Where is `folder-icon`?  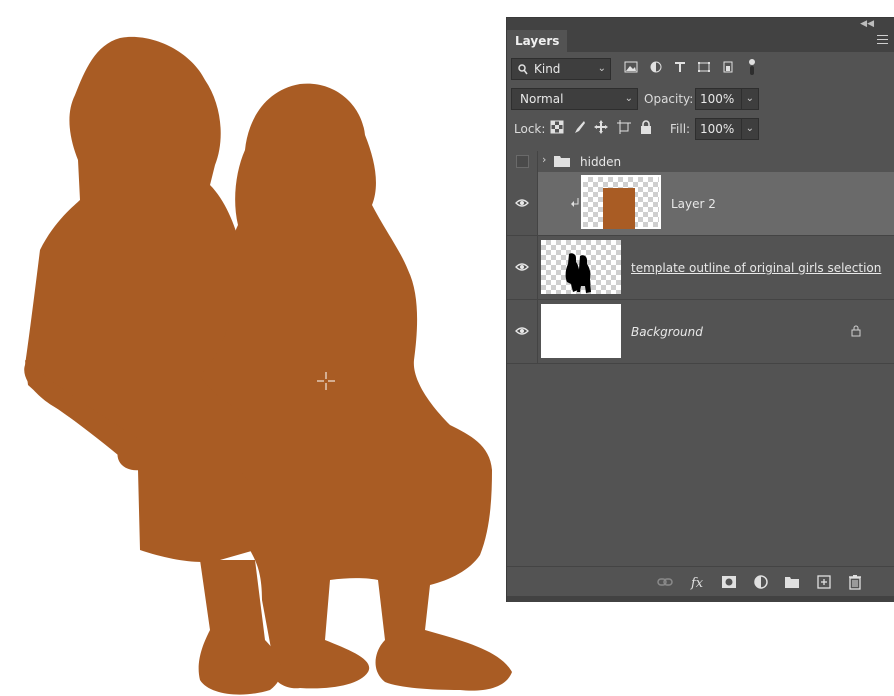
folder-icon is located at coordinates (562, 161).